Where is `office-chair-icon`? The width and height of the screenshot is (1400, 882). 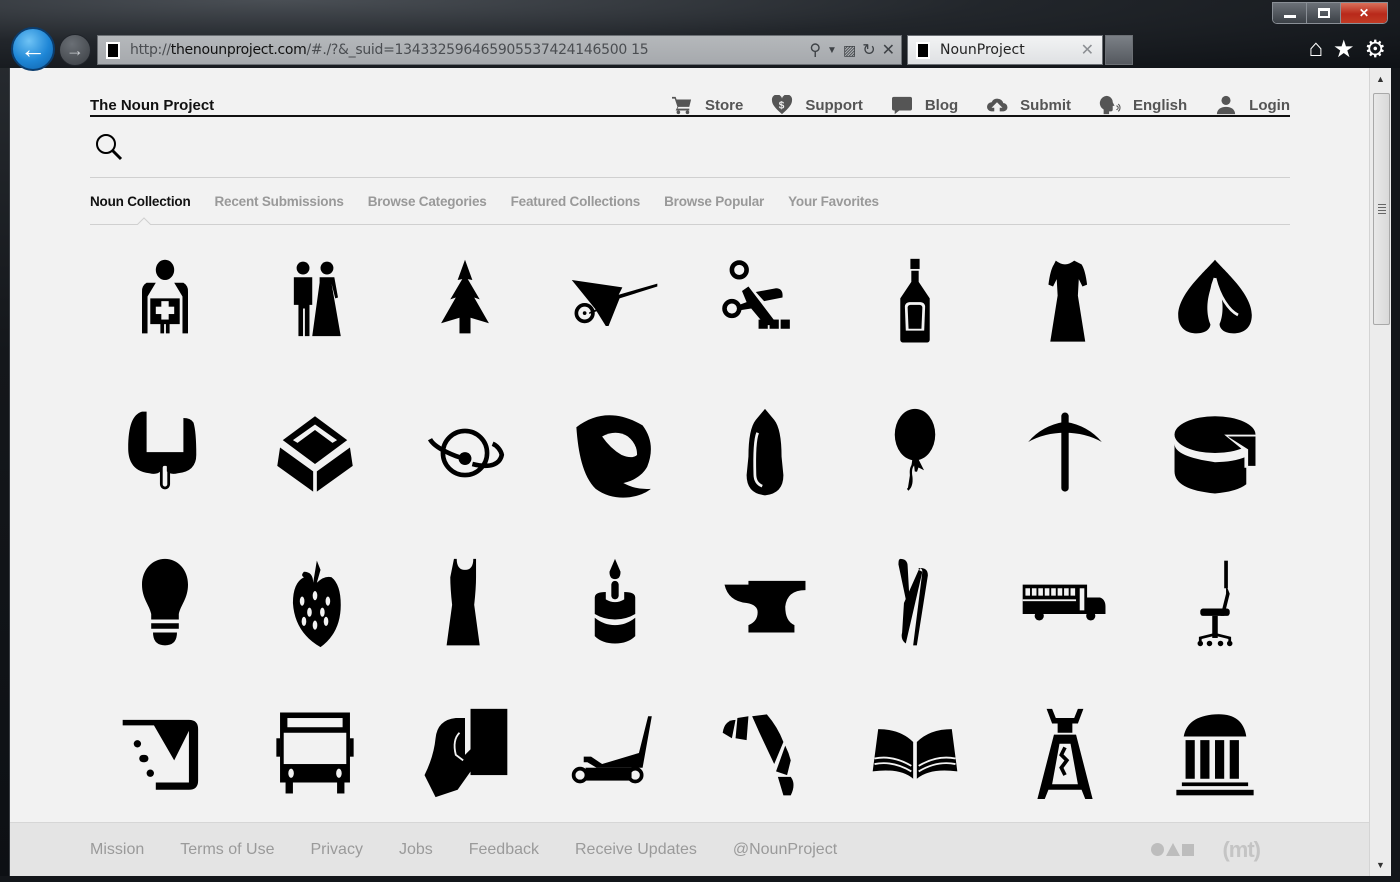 office-chair-icon is located at coordinates (1215, 603).